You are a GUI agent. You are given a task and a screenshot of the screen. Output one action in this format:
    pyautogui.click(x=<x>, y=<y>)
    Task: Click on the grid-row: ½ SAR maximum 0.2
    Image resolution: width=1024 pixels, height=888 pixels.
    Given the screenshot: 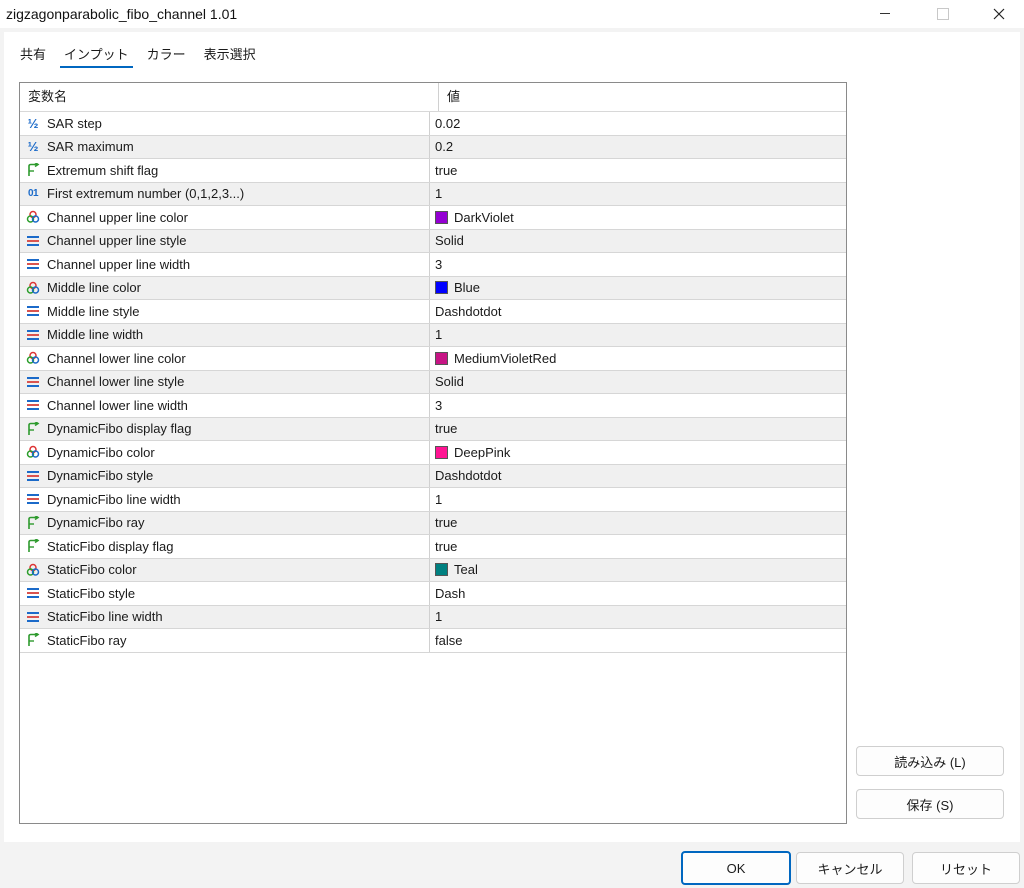 What is the action you would take?
    pyautogui.click(x=433, y=147)
    